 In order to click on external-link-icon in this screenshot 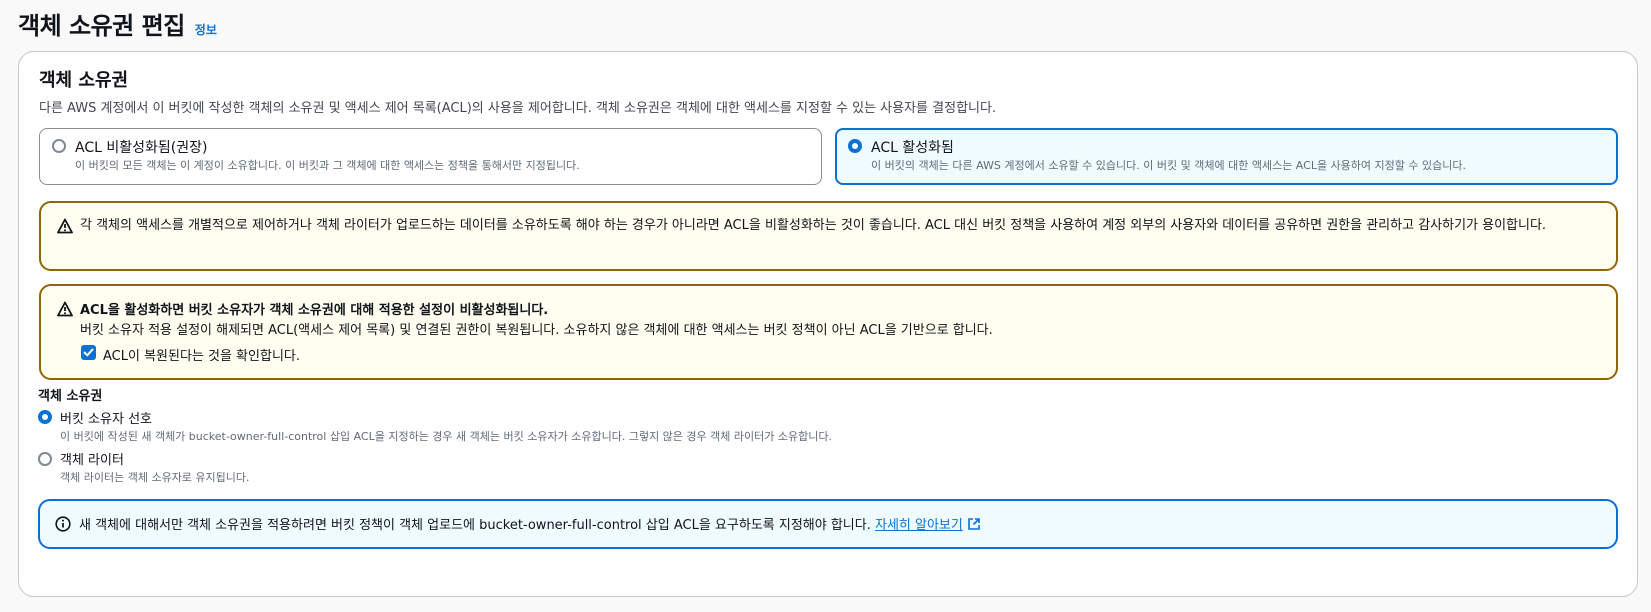, I will do `click(974, 524)`.